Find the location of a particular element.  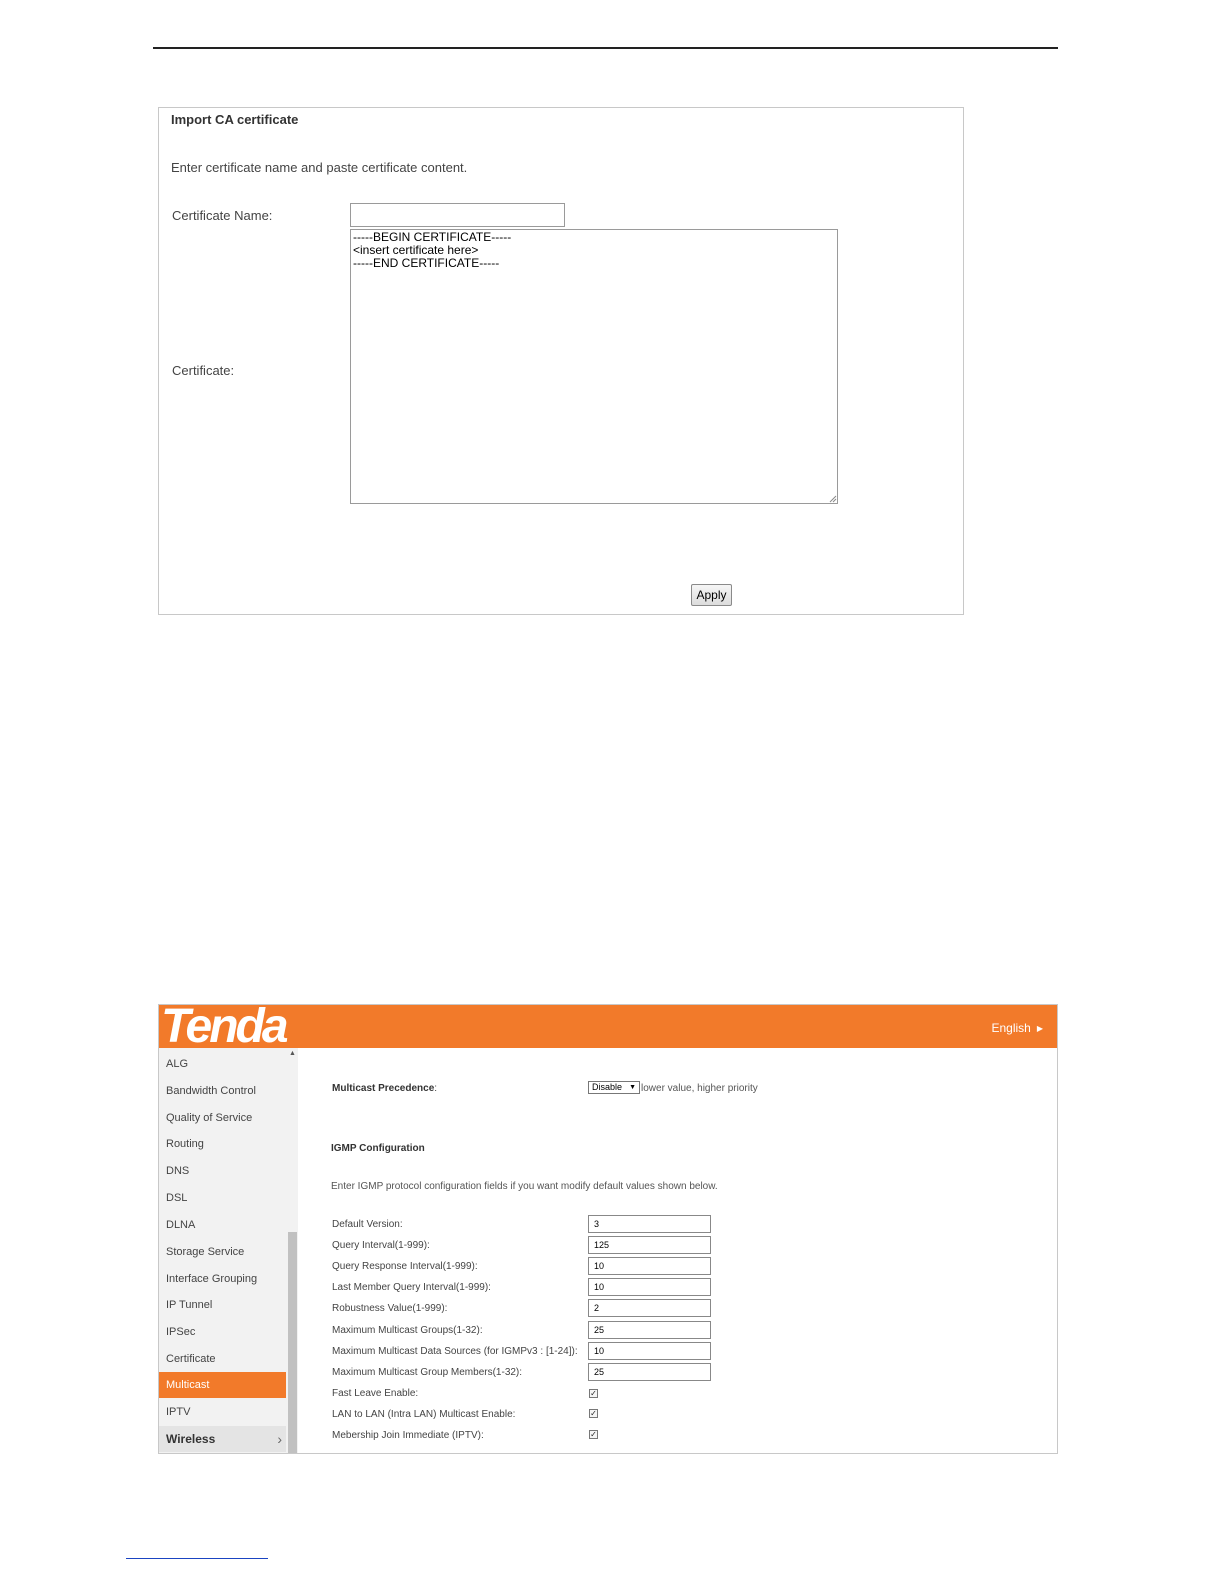

page-header-rule is located at coordinates (605, 48).